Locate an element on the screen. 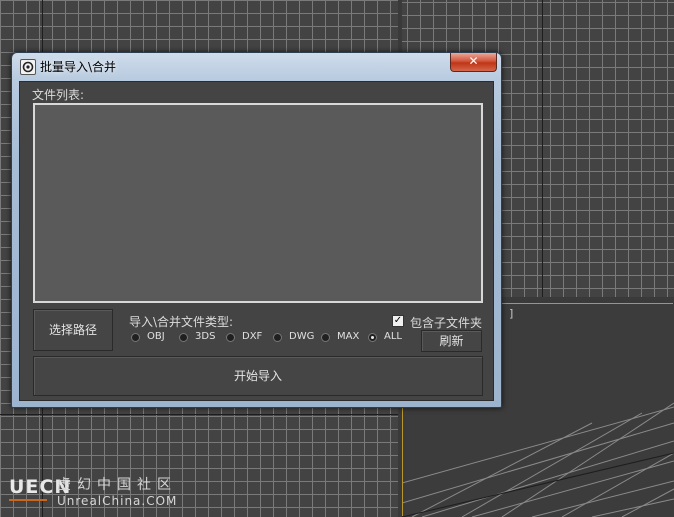 This screenshot has height=517, width=674. window-title: 批量导入\合并 is located at coordinates (78, 67).